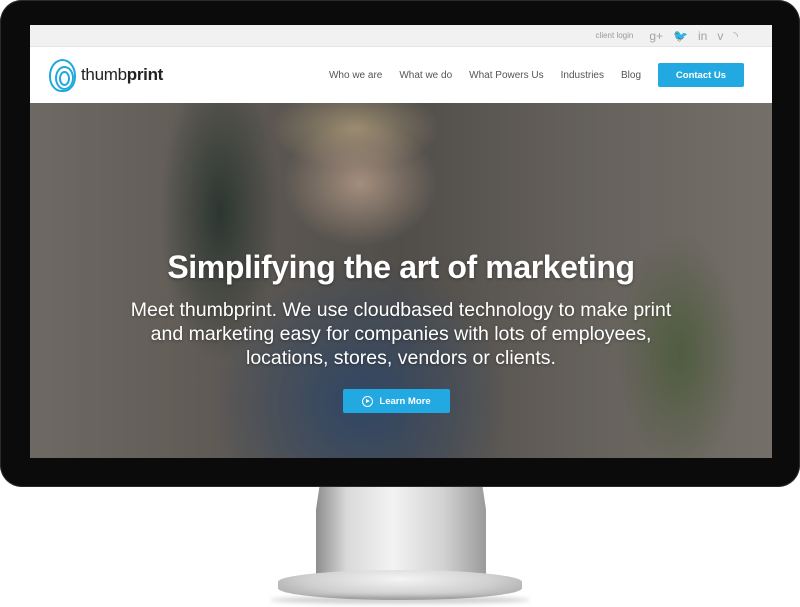 This screenshot has width=800, height=607. I want to click on social-links: g+ 🐦 in v ◝, so click(693, 36).